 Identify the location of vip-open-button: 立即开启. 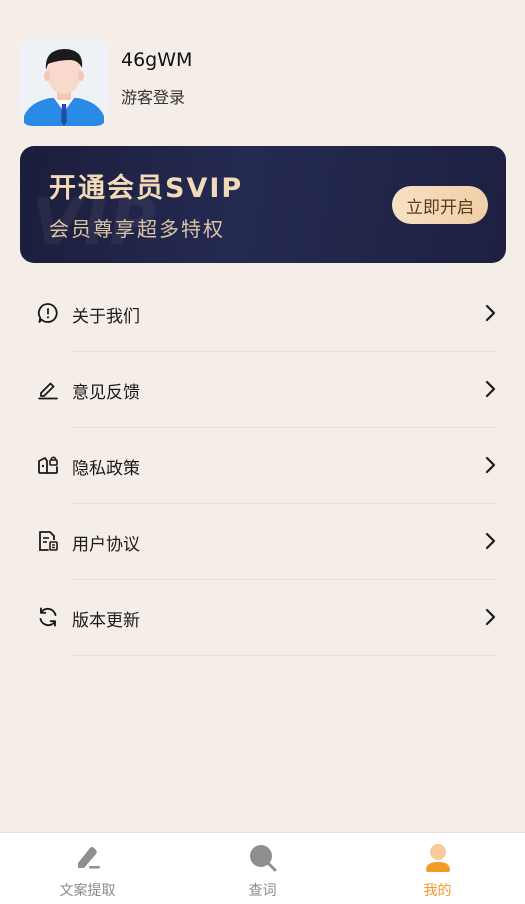
(440, 205).